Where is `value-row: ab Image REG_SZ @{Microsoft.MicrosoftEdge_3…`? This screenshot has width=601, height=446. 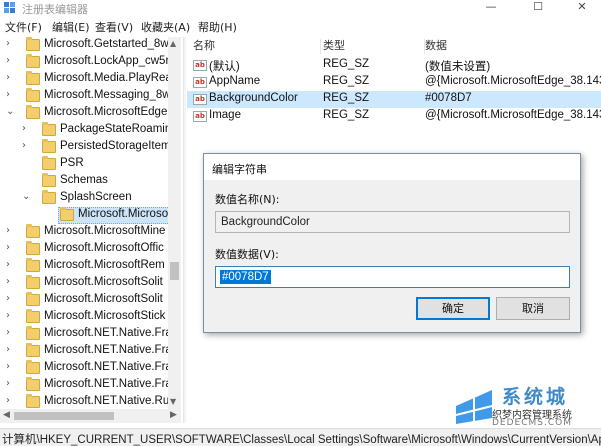 value-row: ab Image REG_SZ @{Microsoft.MicrosoftEdge_3… is located at coordinates (394, 116).